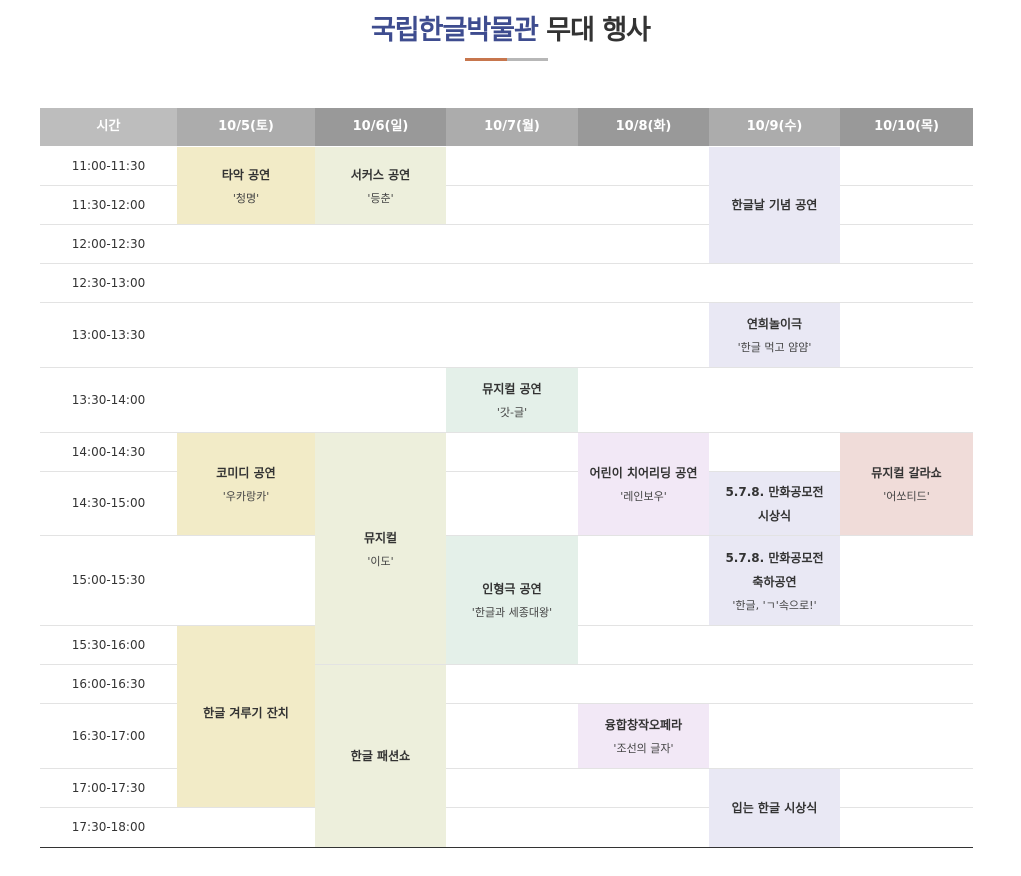  What do you see at coordinates (108, 451) in the screenshot?
I see `time-slot-label: 14:00-14:30` at bounding box center [108, 451].